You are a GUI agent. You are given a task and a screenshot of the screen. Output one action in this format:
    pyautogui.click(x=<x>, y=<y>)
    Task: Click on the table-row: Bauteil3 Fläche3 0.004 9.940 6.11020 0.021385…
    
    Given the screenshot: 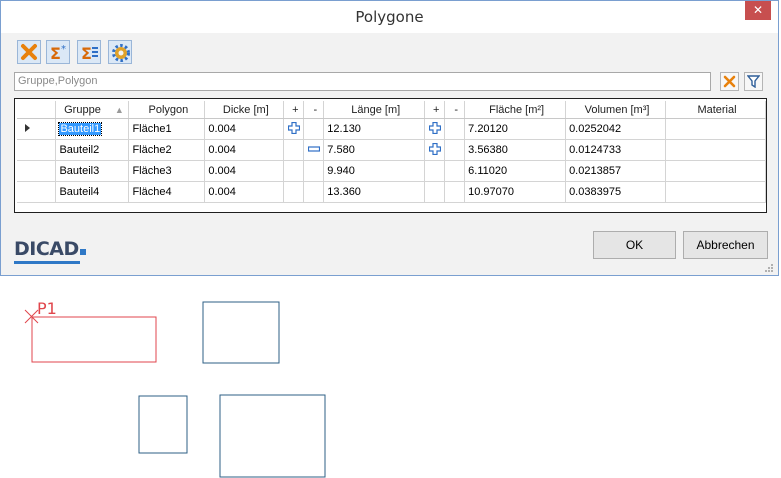 What is the action you would take?
    pyautogui.click(x=391, y=171)
    